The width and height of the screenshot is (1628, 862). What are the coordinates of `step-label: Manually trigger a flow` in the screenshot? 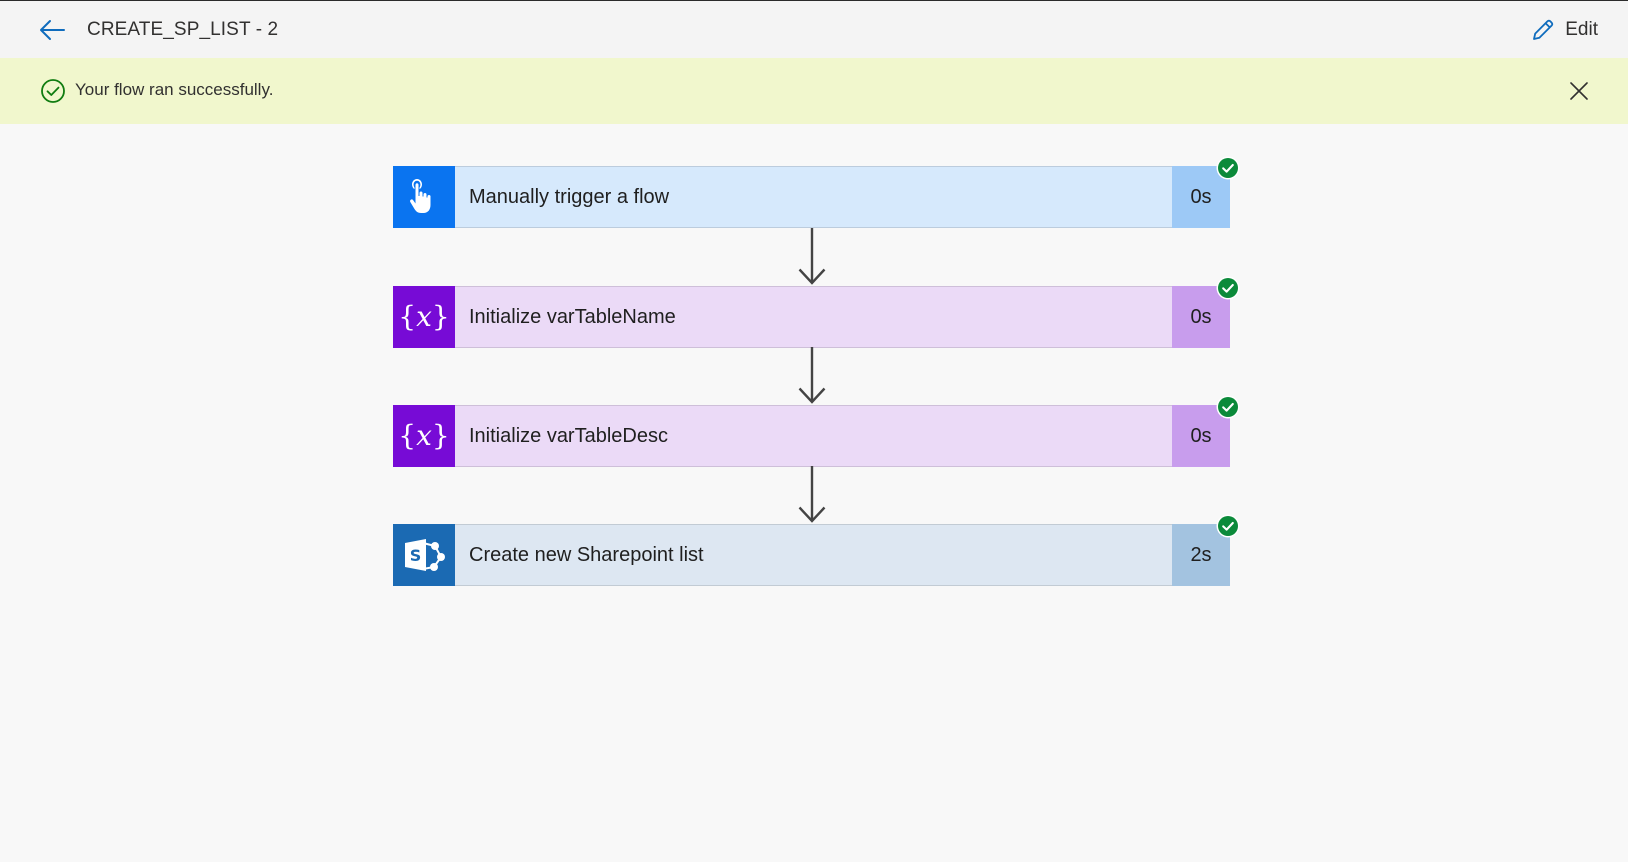 It's located at (813, 197).